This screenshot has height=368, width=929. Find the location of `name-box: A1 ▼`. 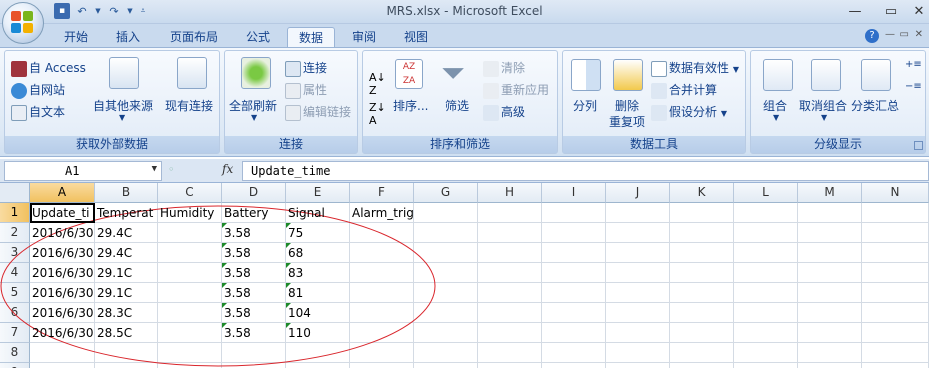

name-box: A1 ▼ is located at coordinates (83, 171).